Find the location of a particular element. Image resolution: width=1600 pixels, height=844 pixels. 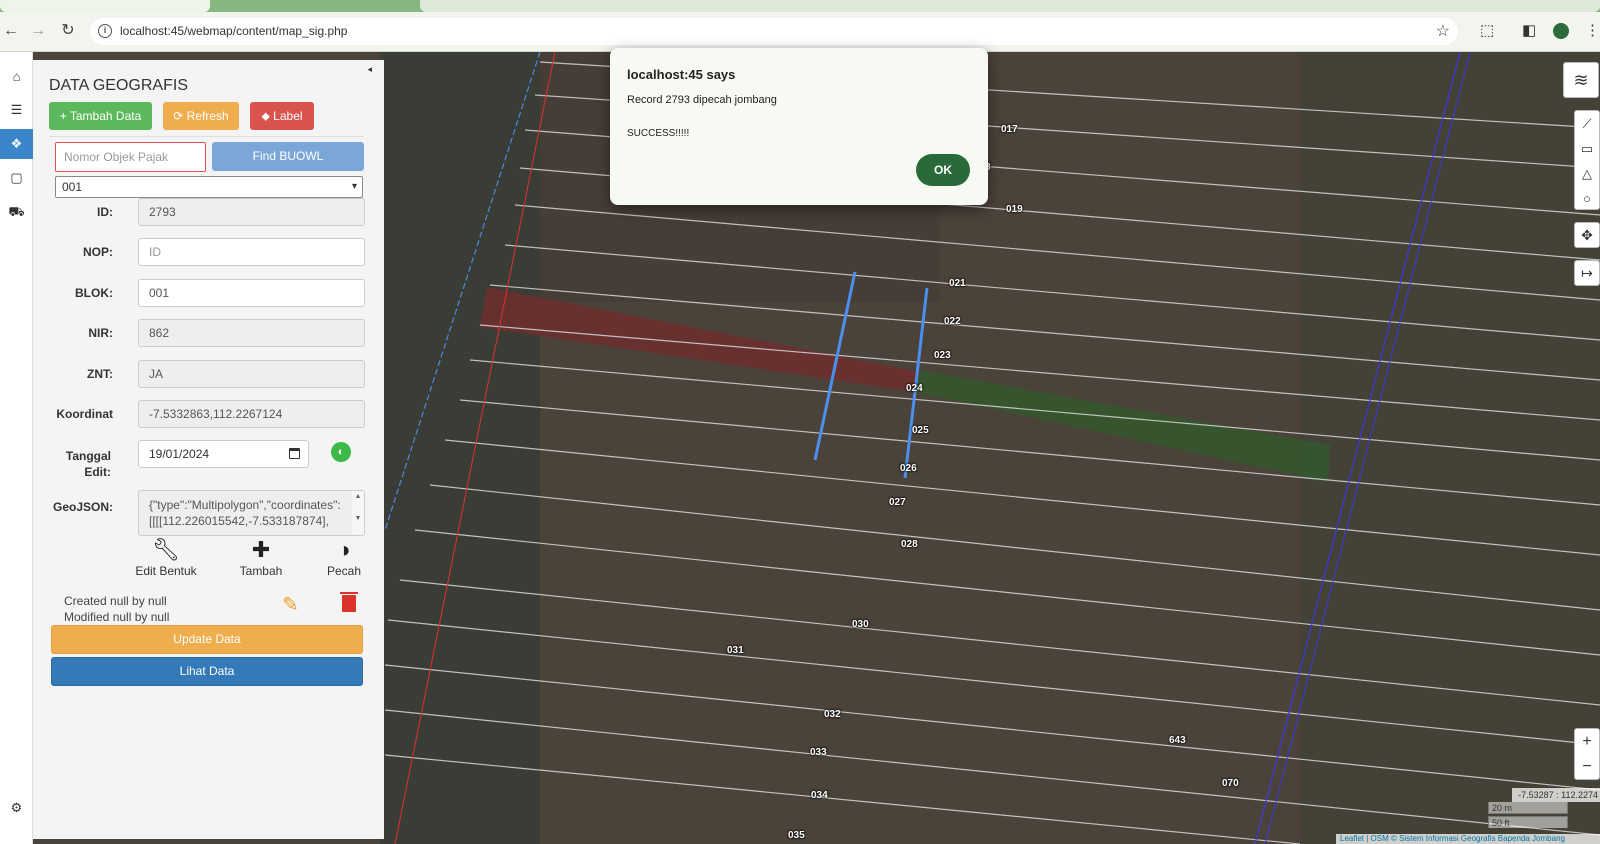

bookmark-star-icon: ☆ is located at coordinates (1443, 31).